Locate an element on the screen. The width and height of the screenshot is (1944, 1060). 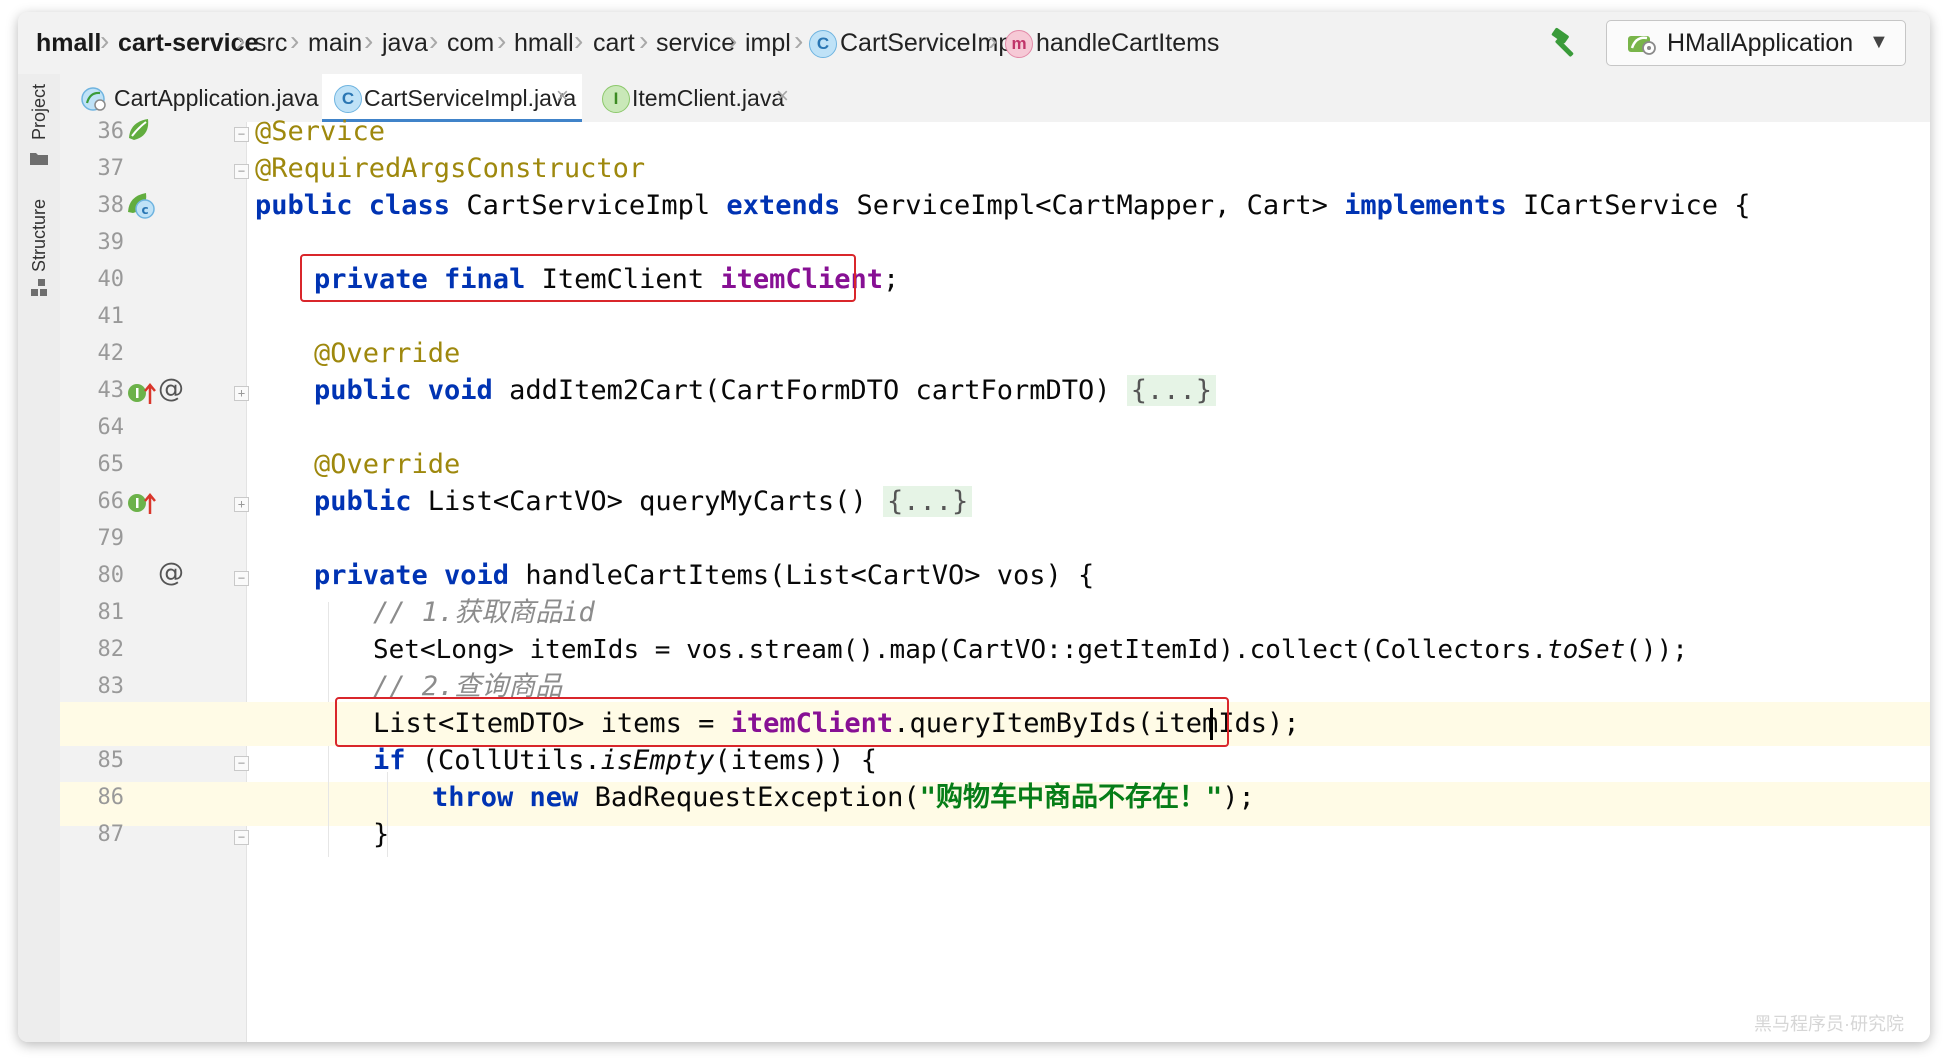
breadcrumb-java: java is located at coordinates (405, 43).